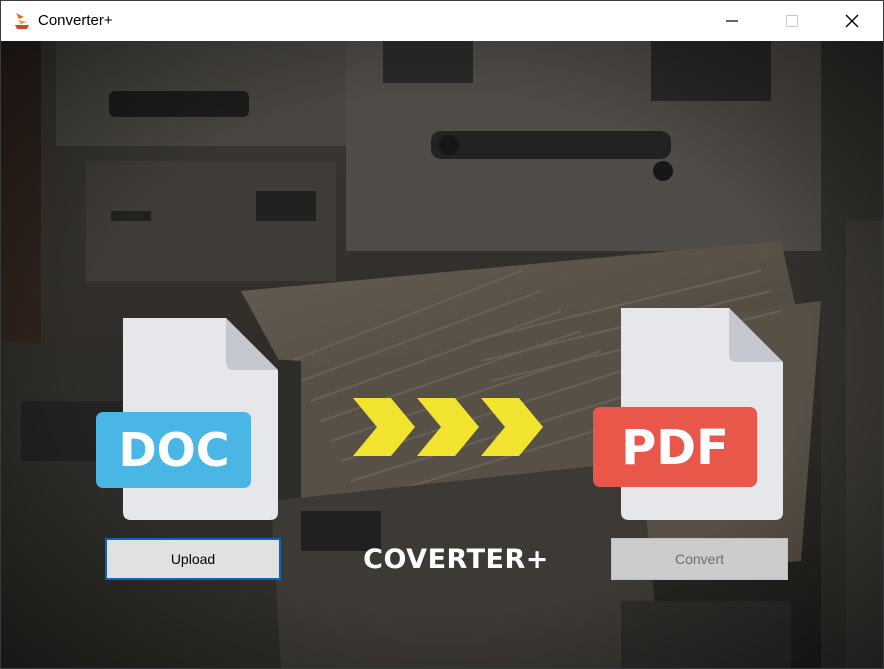  I want to click on pdf-label: PDF, so click(675, 448).